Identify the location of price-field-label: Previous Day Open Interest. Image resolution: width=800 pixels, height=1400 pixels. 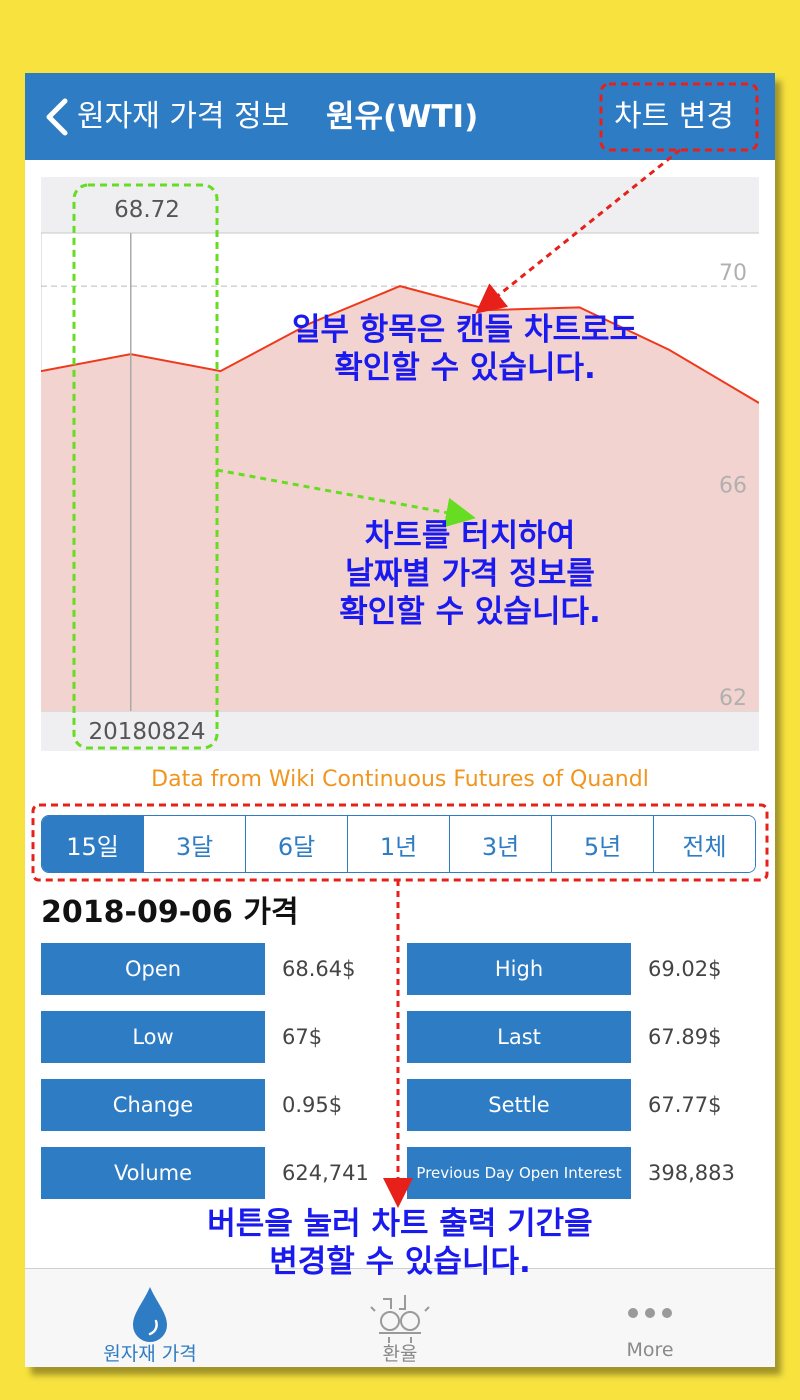
(519, 1173).